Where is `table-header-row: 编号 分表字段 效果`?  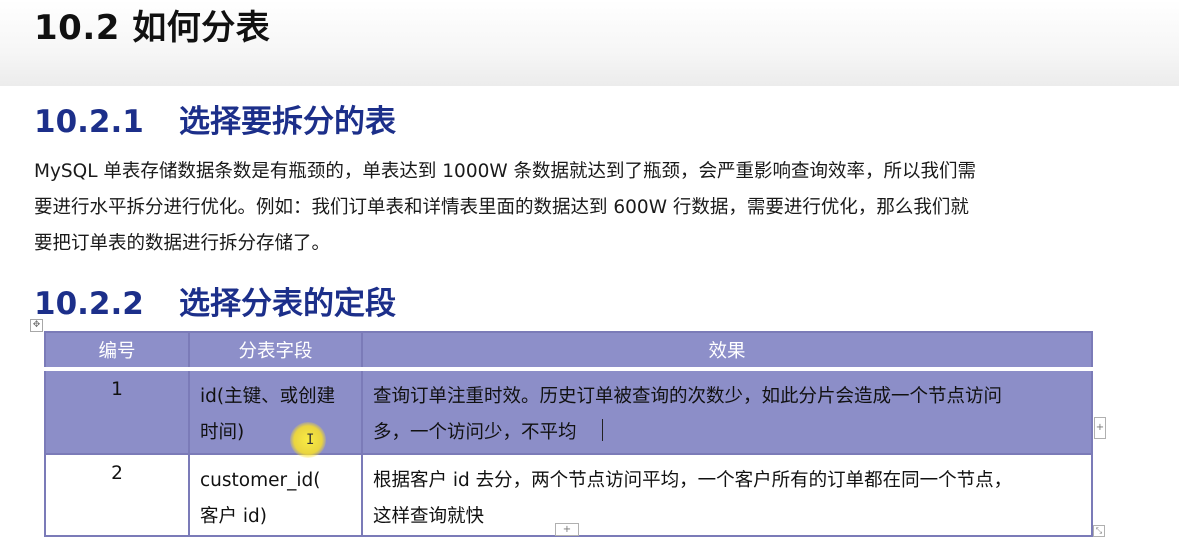
table-header-row: 编号 分表字段 效果 is located at coordinates (568, 351).